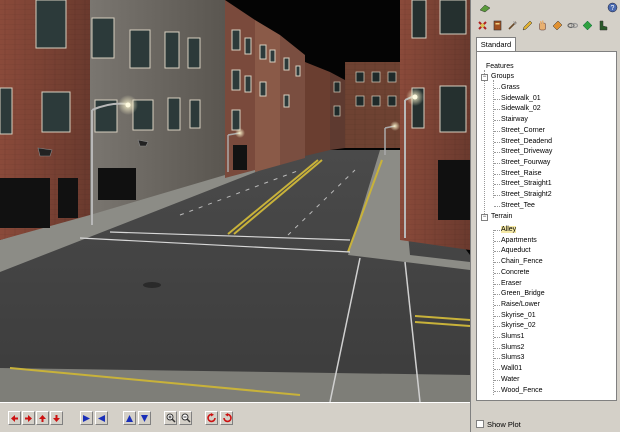  I want to click on gem-tool-icon, so click(587, 25).